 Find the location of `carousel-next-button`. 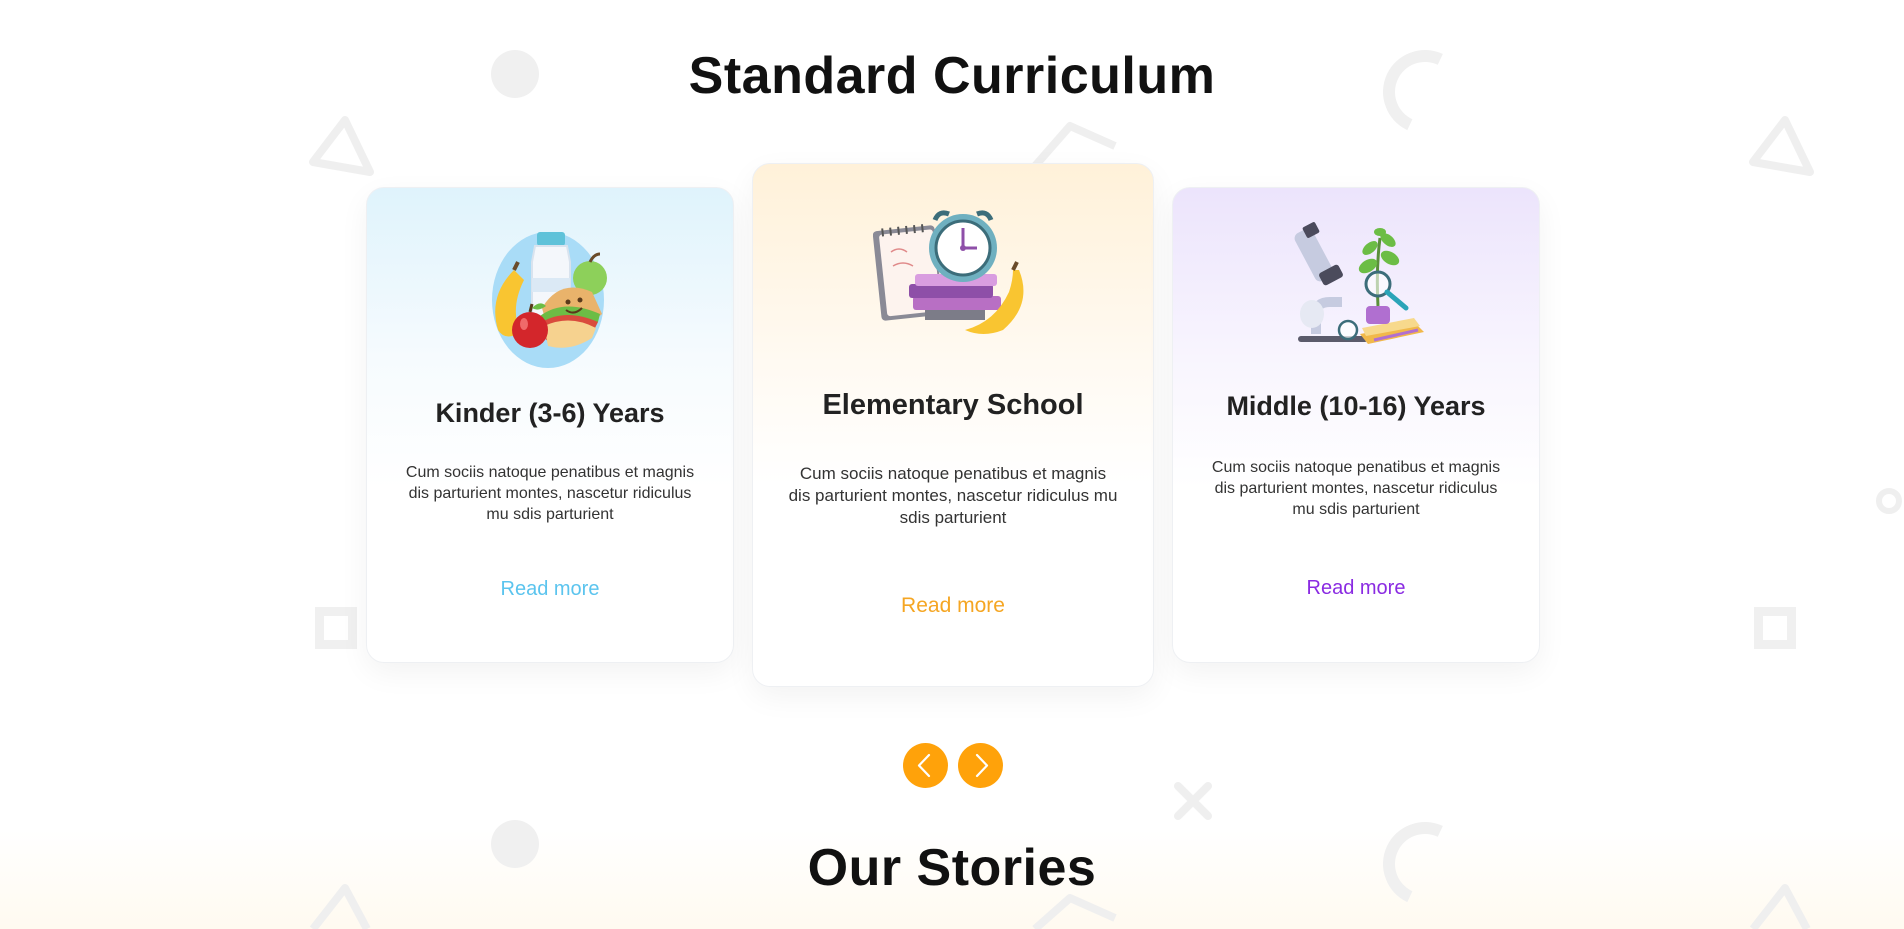

carousel-next-button is located at coordinates (980, 765).